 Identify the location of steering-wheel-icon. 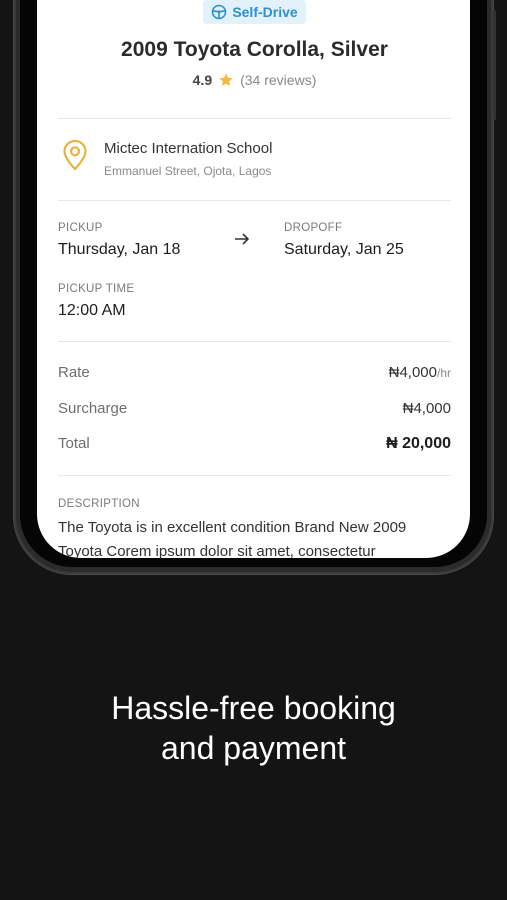
(219, 12).